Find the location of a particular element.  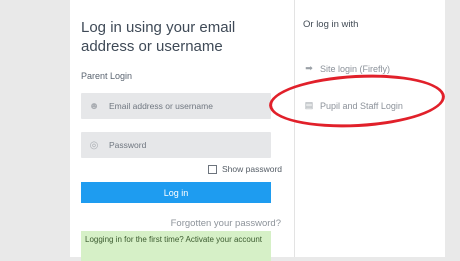

login-button: Log in is located at coordinates (176, 192).